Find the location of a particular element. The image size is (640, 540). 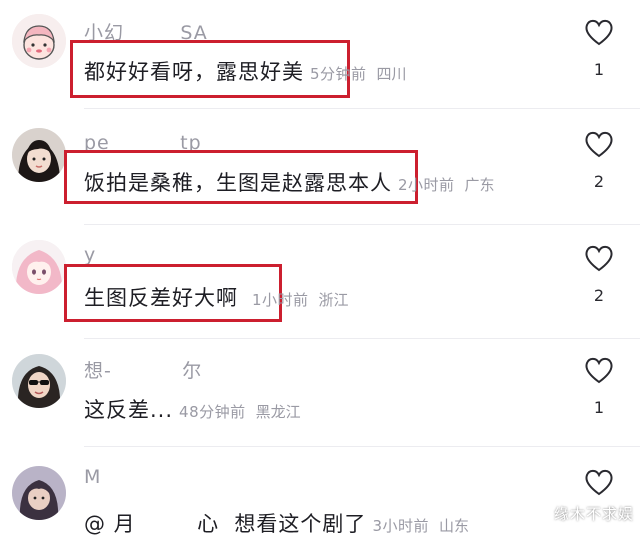

username: y is located at coordinates (90, 255).